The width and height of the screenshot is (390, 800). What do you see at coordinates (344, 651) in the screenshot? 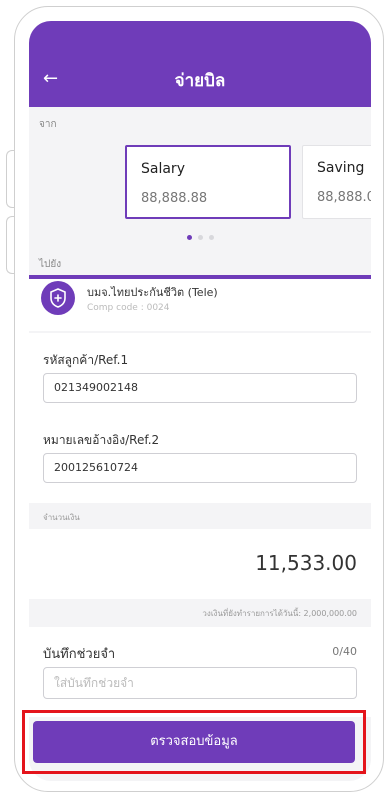
I see `note-counter: 0/40` at bounding box center [344, 651].